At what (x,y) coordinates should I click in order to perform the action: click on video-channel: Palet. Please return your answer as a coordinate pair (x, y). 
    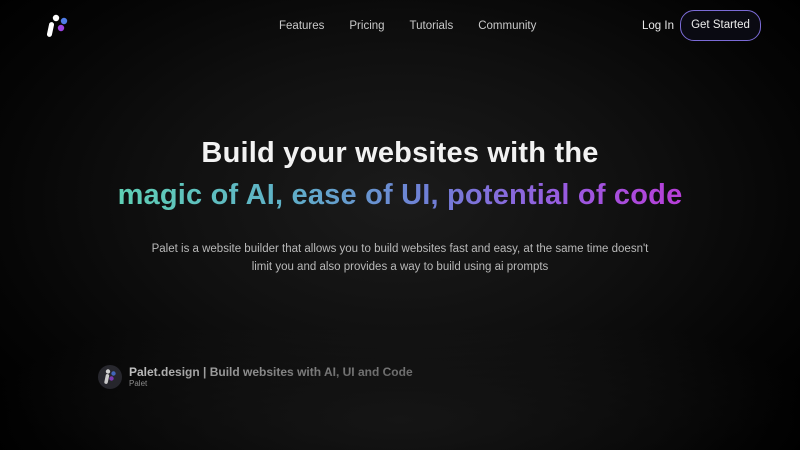
    Looking at the image, I should click on (271, 384).